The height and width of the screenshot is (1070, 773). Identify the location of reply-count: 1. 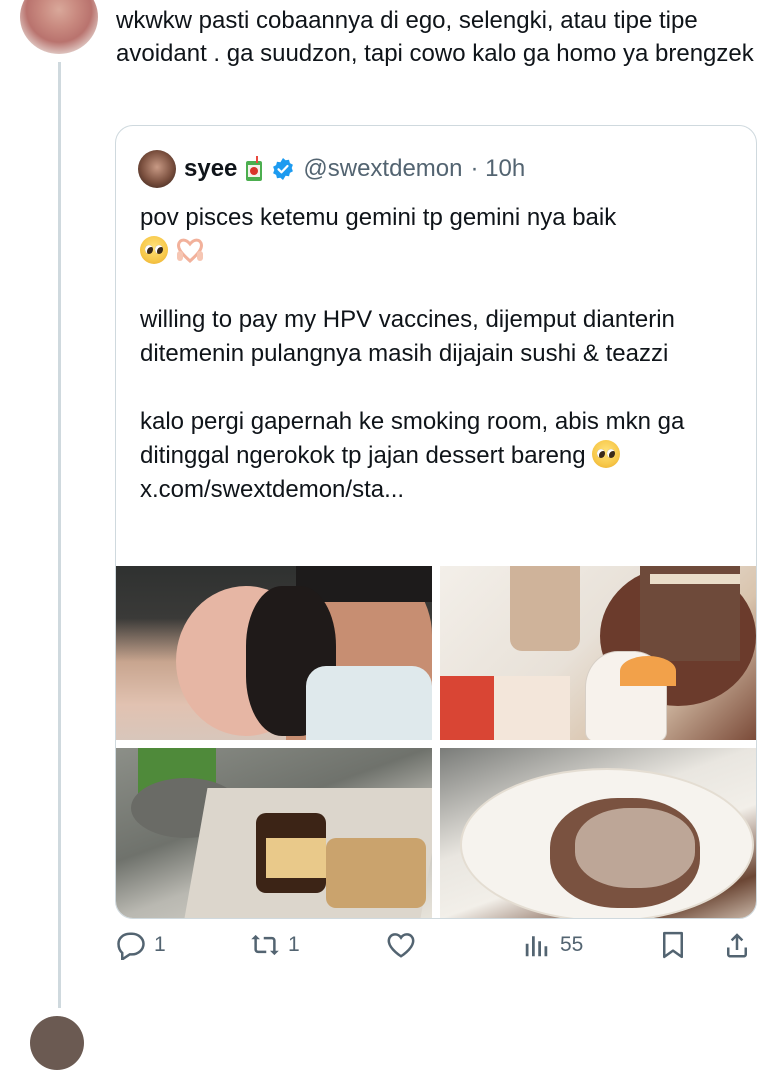
(160, 944).